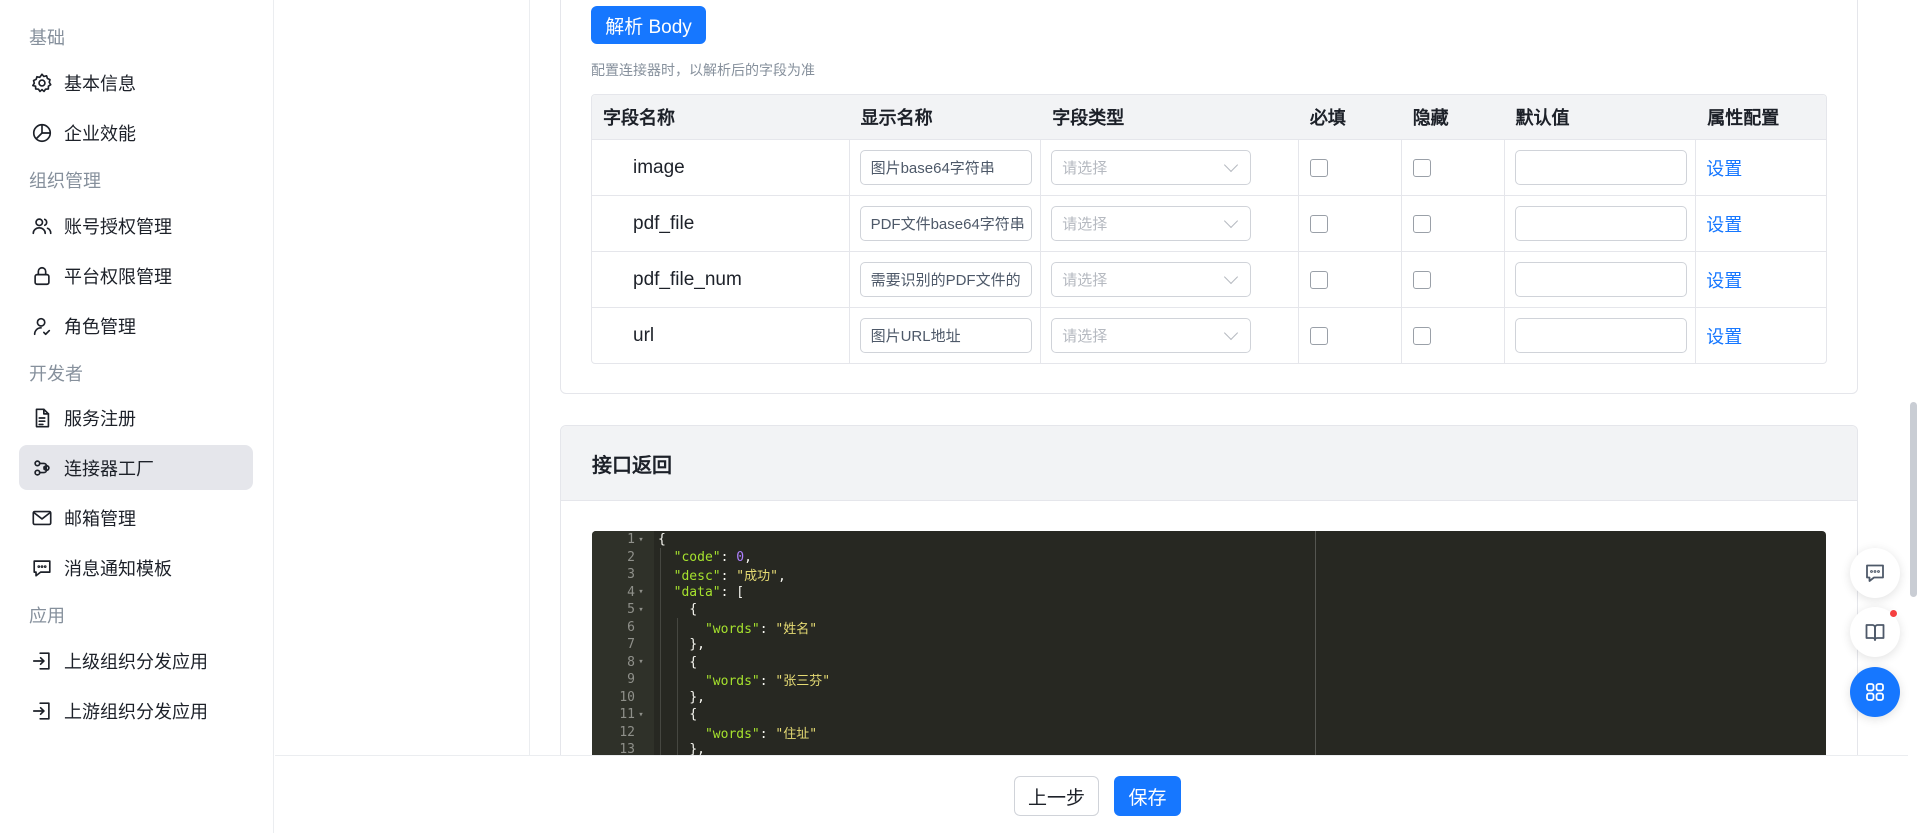  I want to click on code-line: 11 ▾ {, so click(1209, 715).